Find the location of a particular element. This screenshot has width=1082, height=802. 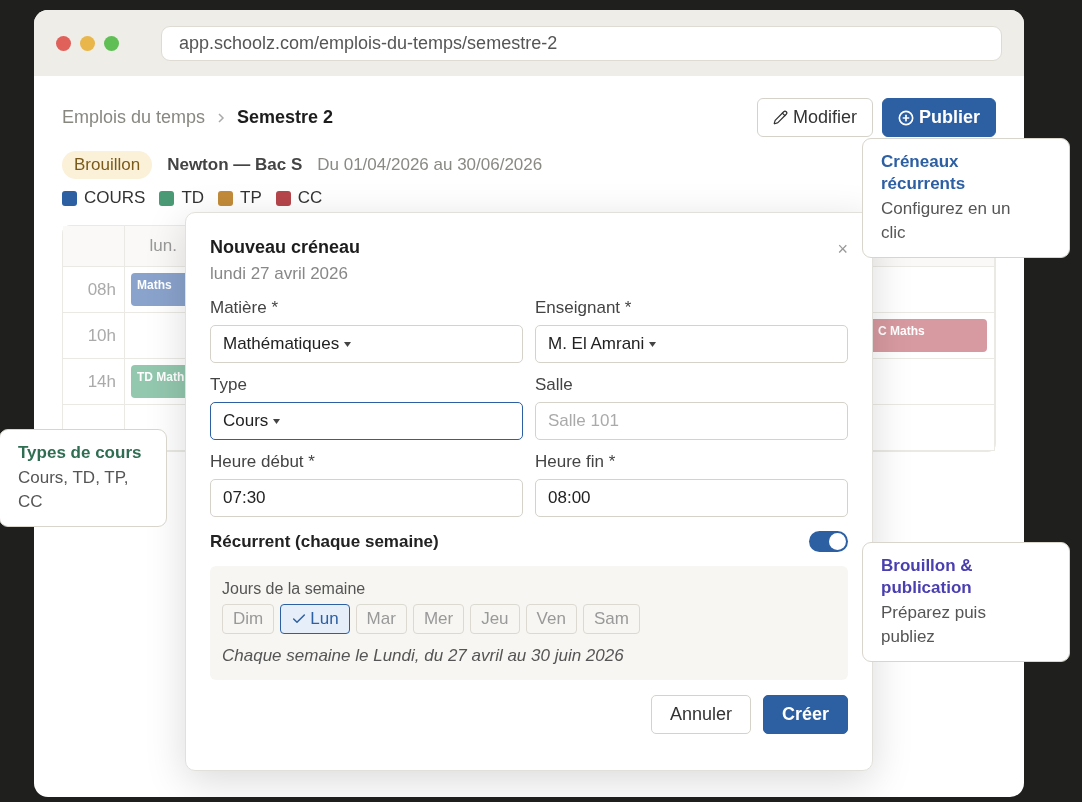

select-field: Mathématiques is located at coordinates (366, 344).